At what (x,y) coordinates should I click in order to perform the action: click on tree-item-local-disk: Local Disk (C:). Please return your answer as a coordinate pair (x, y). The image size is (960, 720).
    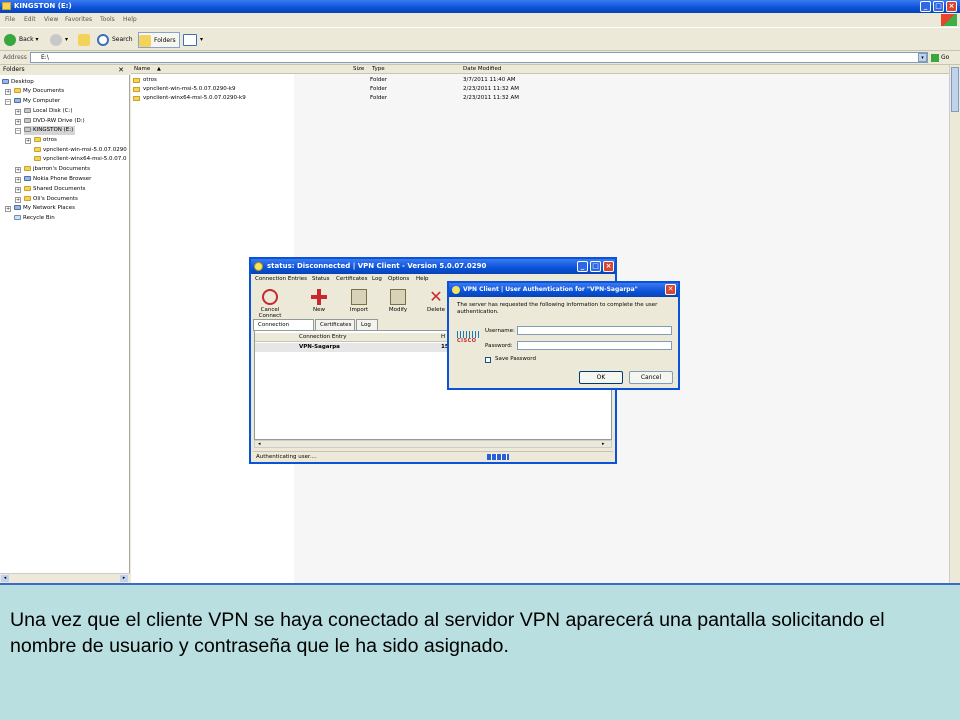
    Looking at the image, I should click on (48, 111).